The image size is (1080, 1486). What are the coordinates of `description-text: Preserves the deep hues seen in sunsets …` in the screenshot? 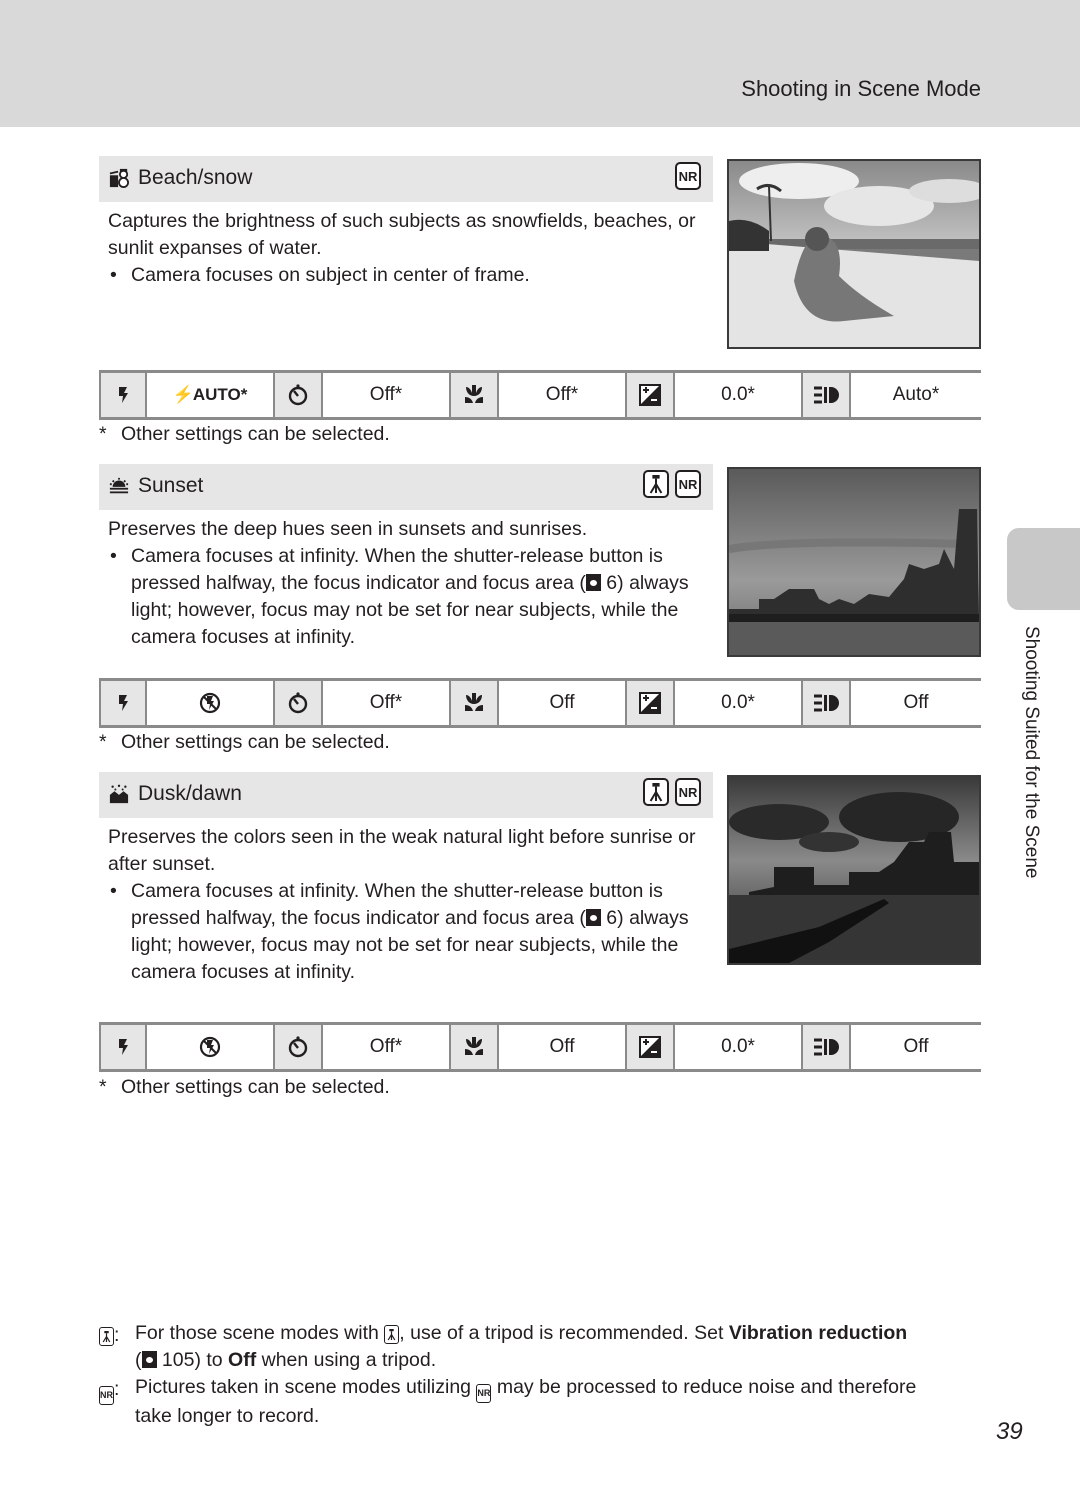 It's located at (348, 529).